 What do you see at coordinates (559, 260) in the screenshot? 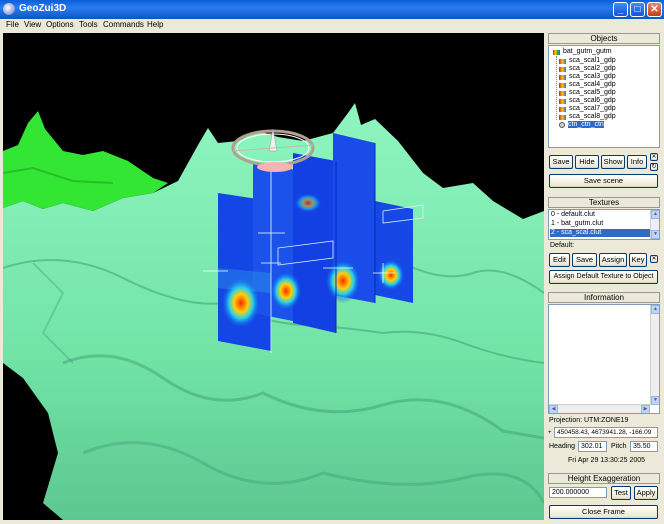
I see `texture-edit-button: Edit` at bounding box center [559, 260].